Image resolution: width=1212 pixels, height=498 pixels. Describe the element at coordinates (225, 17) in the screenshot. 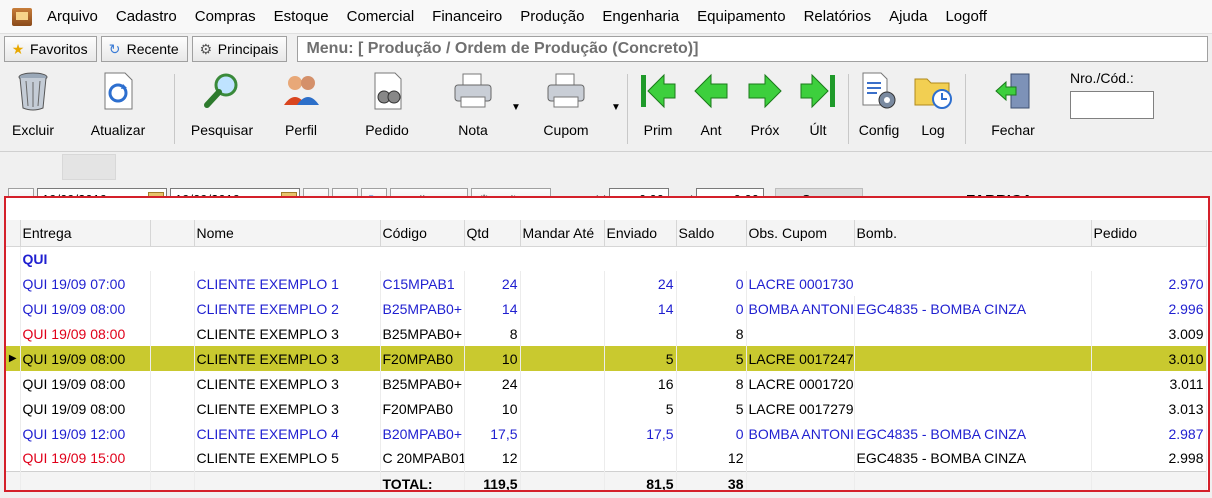

I see `menu-compras: Compras` at that location.